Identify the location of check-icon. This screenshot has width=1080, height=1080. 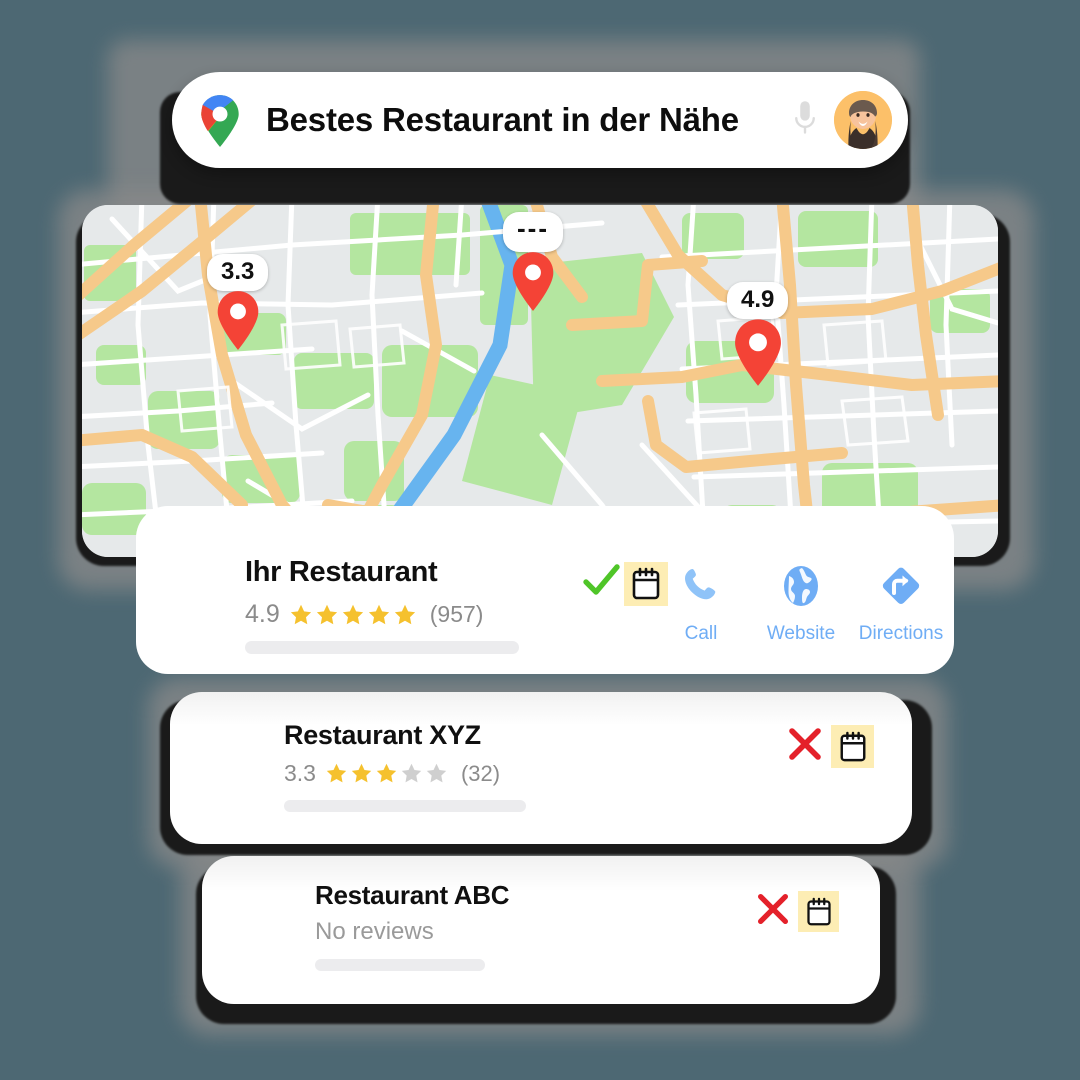
(601, 583).